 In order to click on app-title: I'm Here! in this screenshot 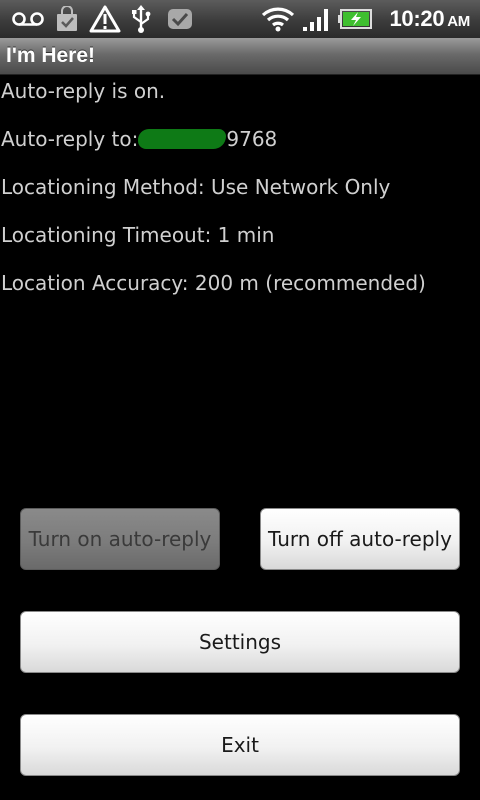, I will do `click(51, 55)`.